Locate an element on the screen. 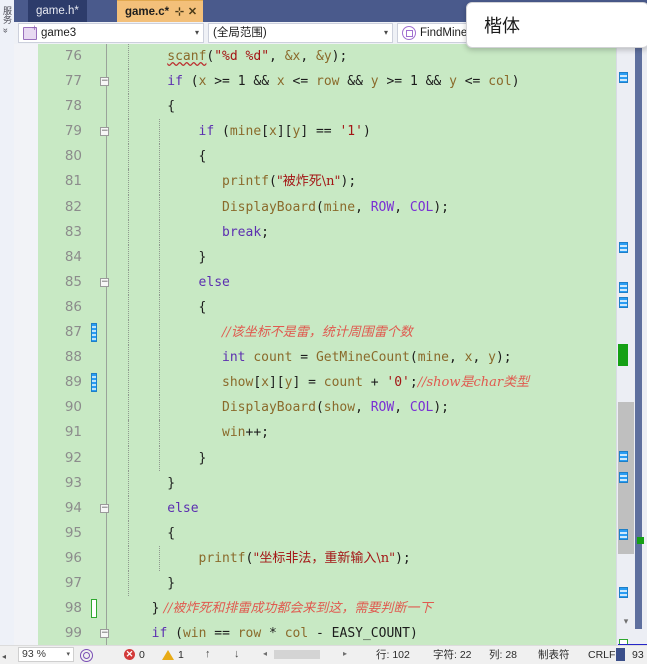 This screenshot has width=647, height=664. vertical-scrollbar: ▾ is located at coordinates (631, 354).